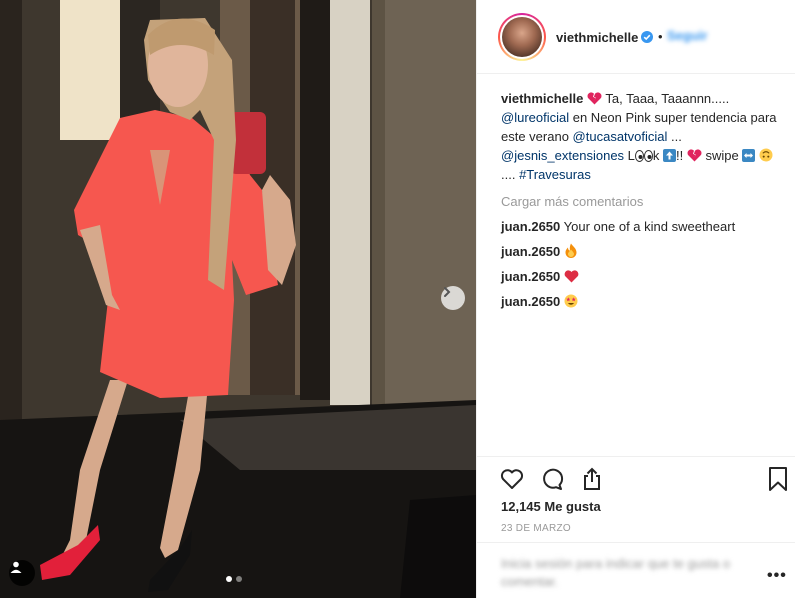 The height and width of the screenshot is (598, 795). What do you see at coordinates (571, 276) in the screenshot?
I see `red-heart-icon` at bounding box center [571, 276].